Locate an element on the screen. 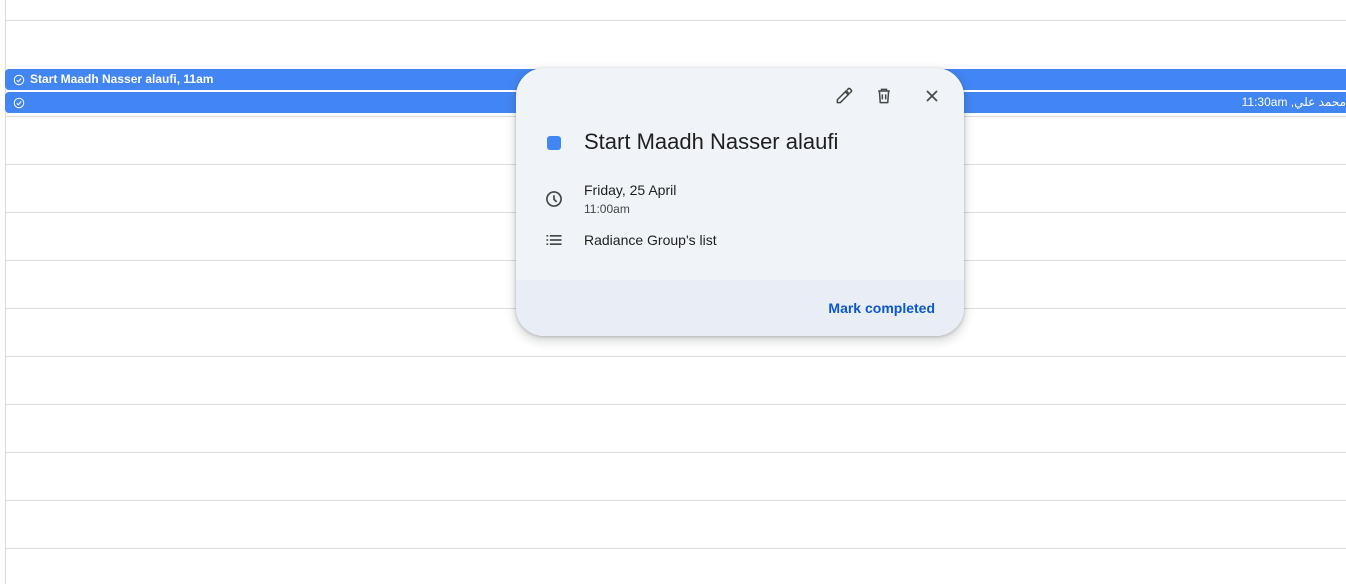  delete-button is located at coordinates (884, 96).